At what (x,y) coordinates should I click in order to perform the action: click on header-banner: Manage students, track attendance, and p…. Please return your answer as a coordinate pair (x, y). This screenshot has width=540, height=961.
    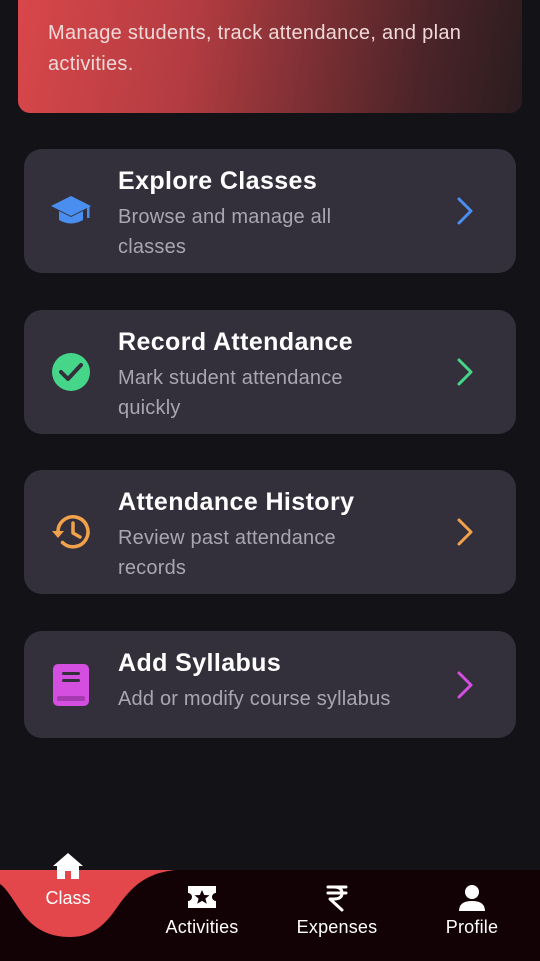
    Looking at the image, I should click on (270, 56).